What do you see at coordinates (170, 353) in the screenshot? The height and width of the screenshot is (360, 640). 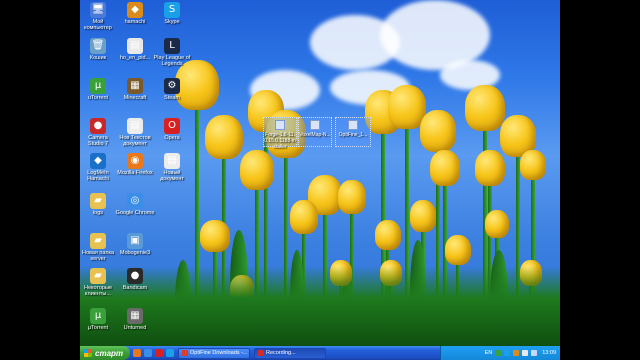 I see `skype-quicklaunch-icon` at bounding box center [170, 353].